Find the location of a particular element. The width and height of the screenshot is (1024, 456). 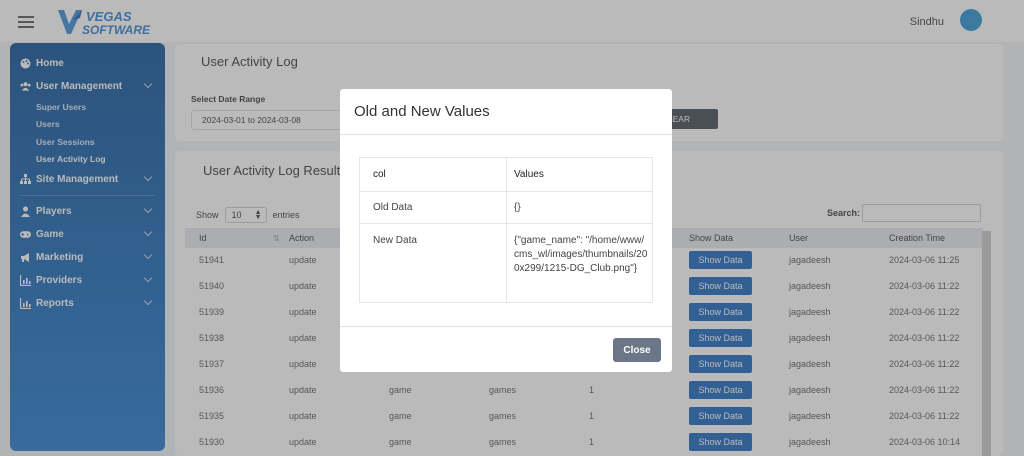

new-data-label: New Data is located at coordinates (395, 240).